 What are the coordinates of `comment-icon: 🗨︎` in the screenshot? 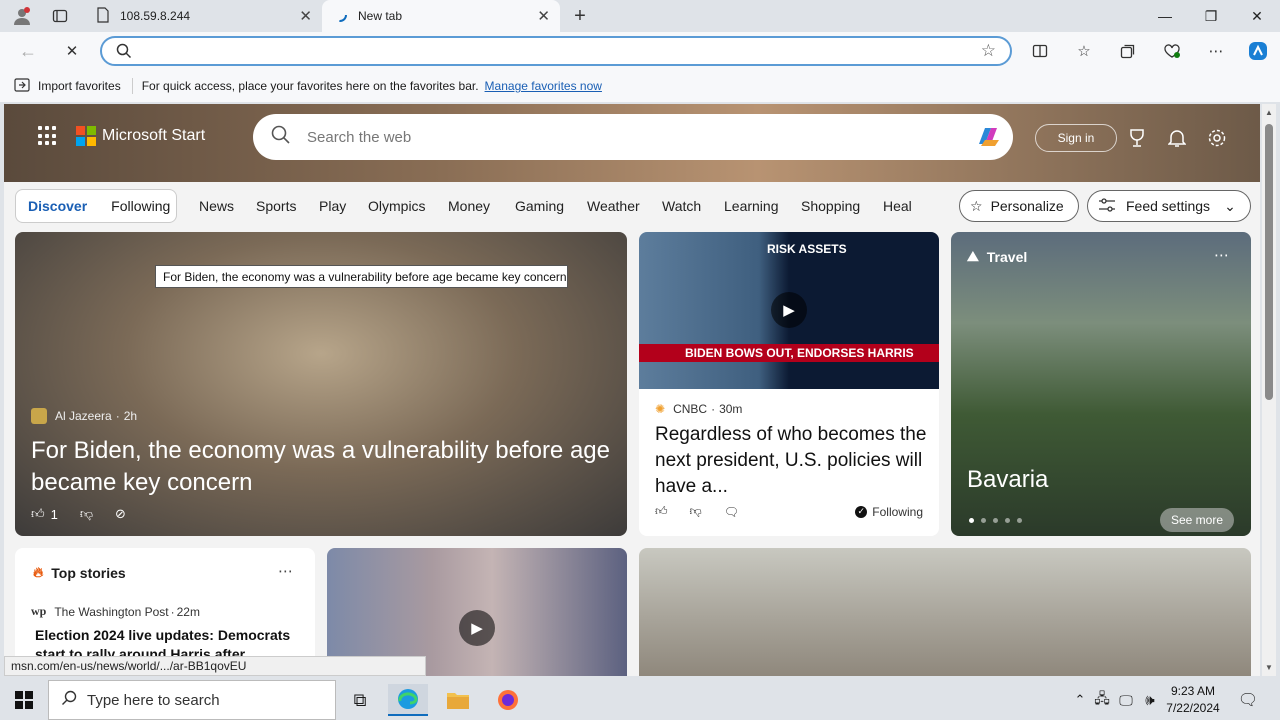 It's located at (731, 512).